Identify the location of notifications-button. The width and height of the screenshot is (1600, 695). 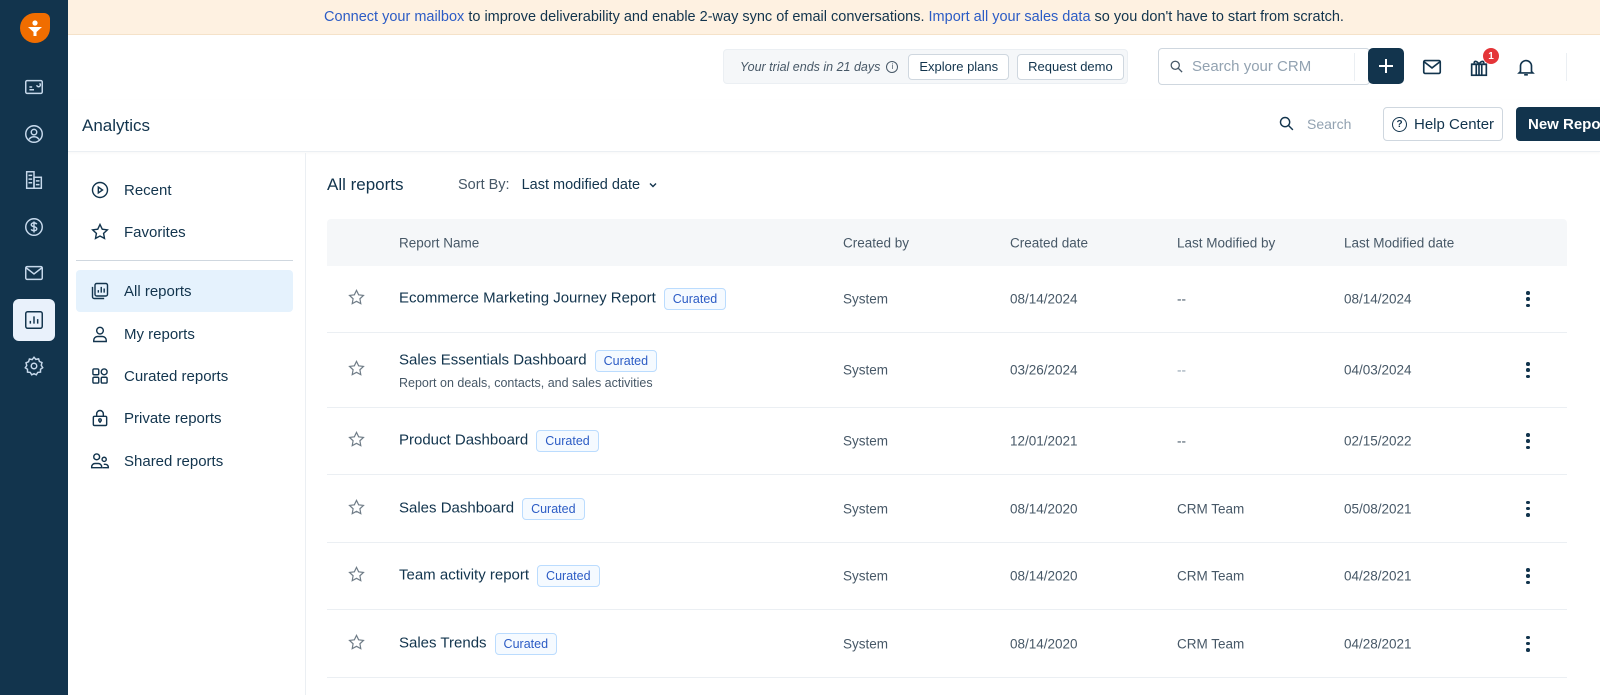
(1526, 67).